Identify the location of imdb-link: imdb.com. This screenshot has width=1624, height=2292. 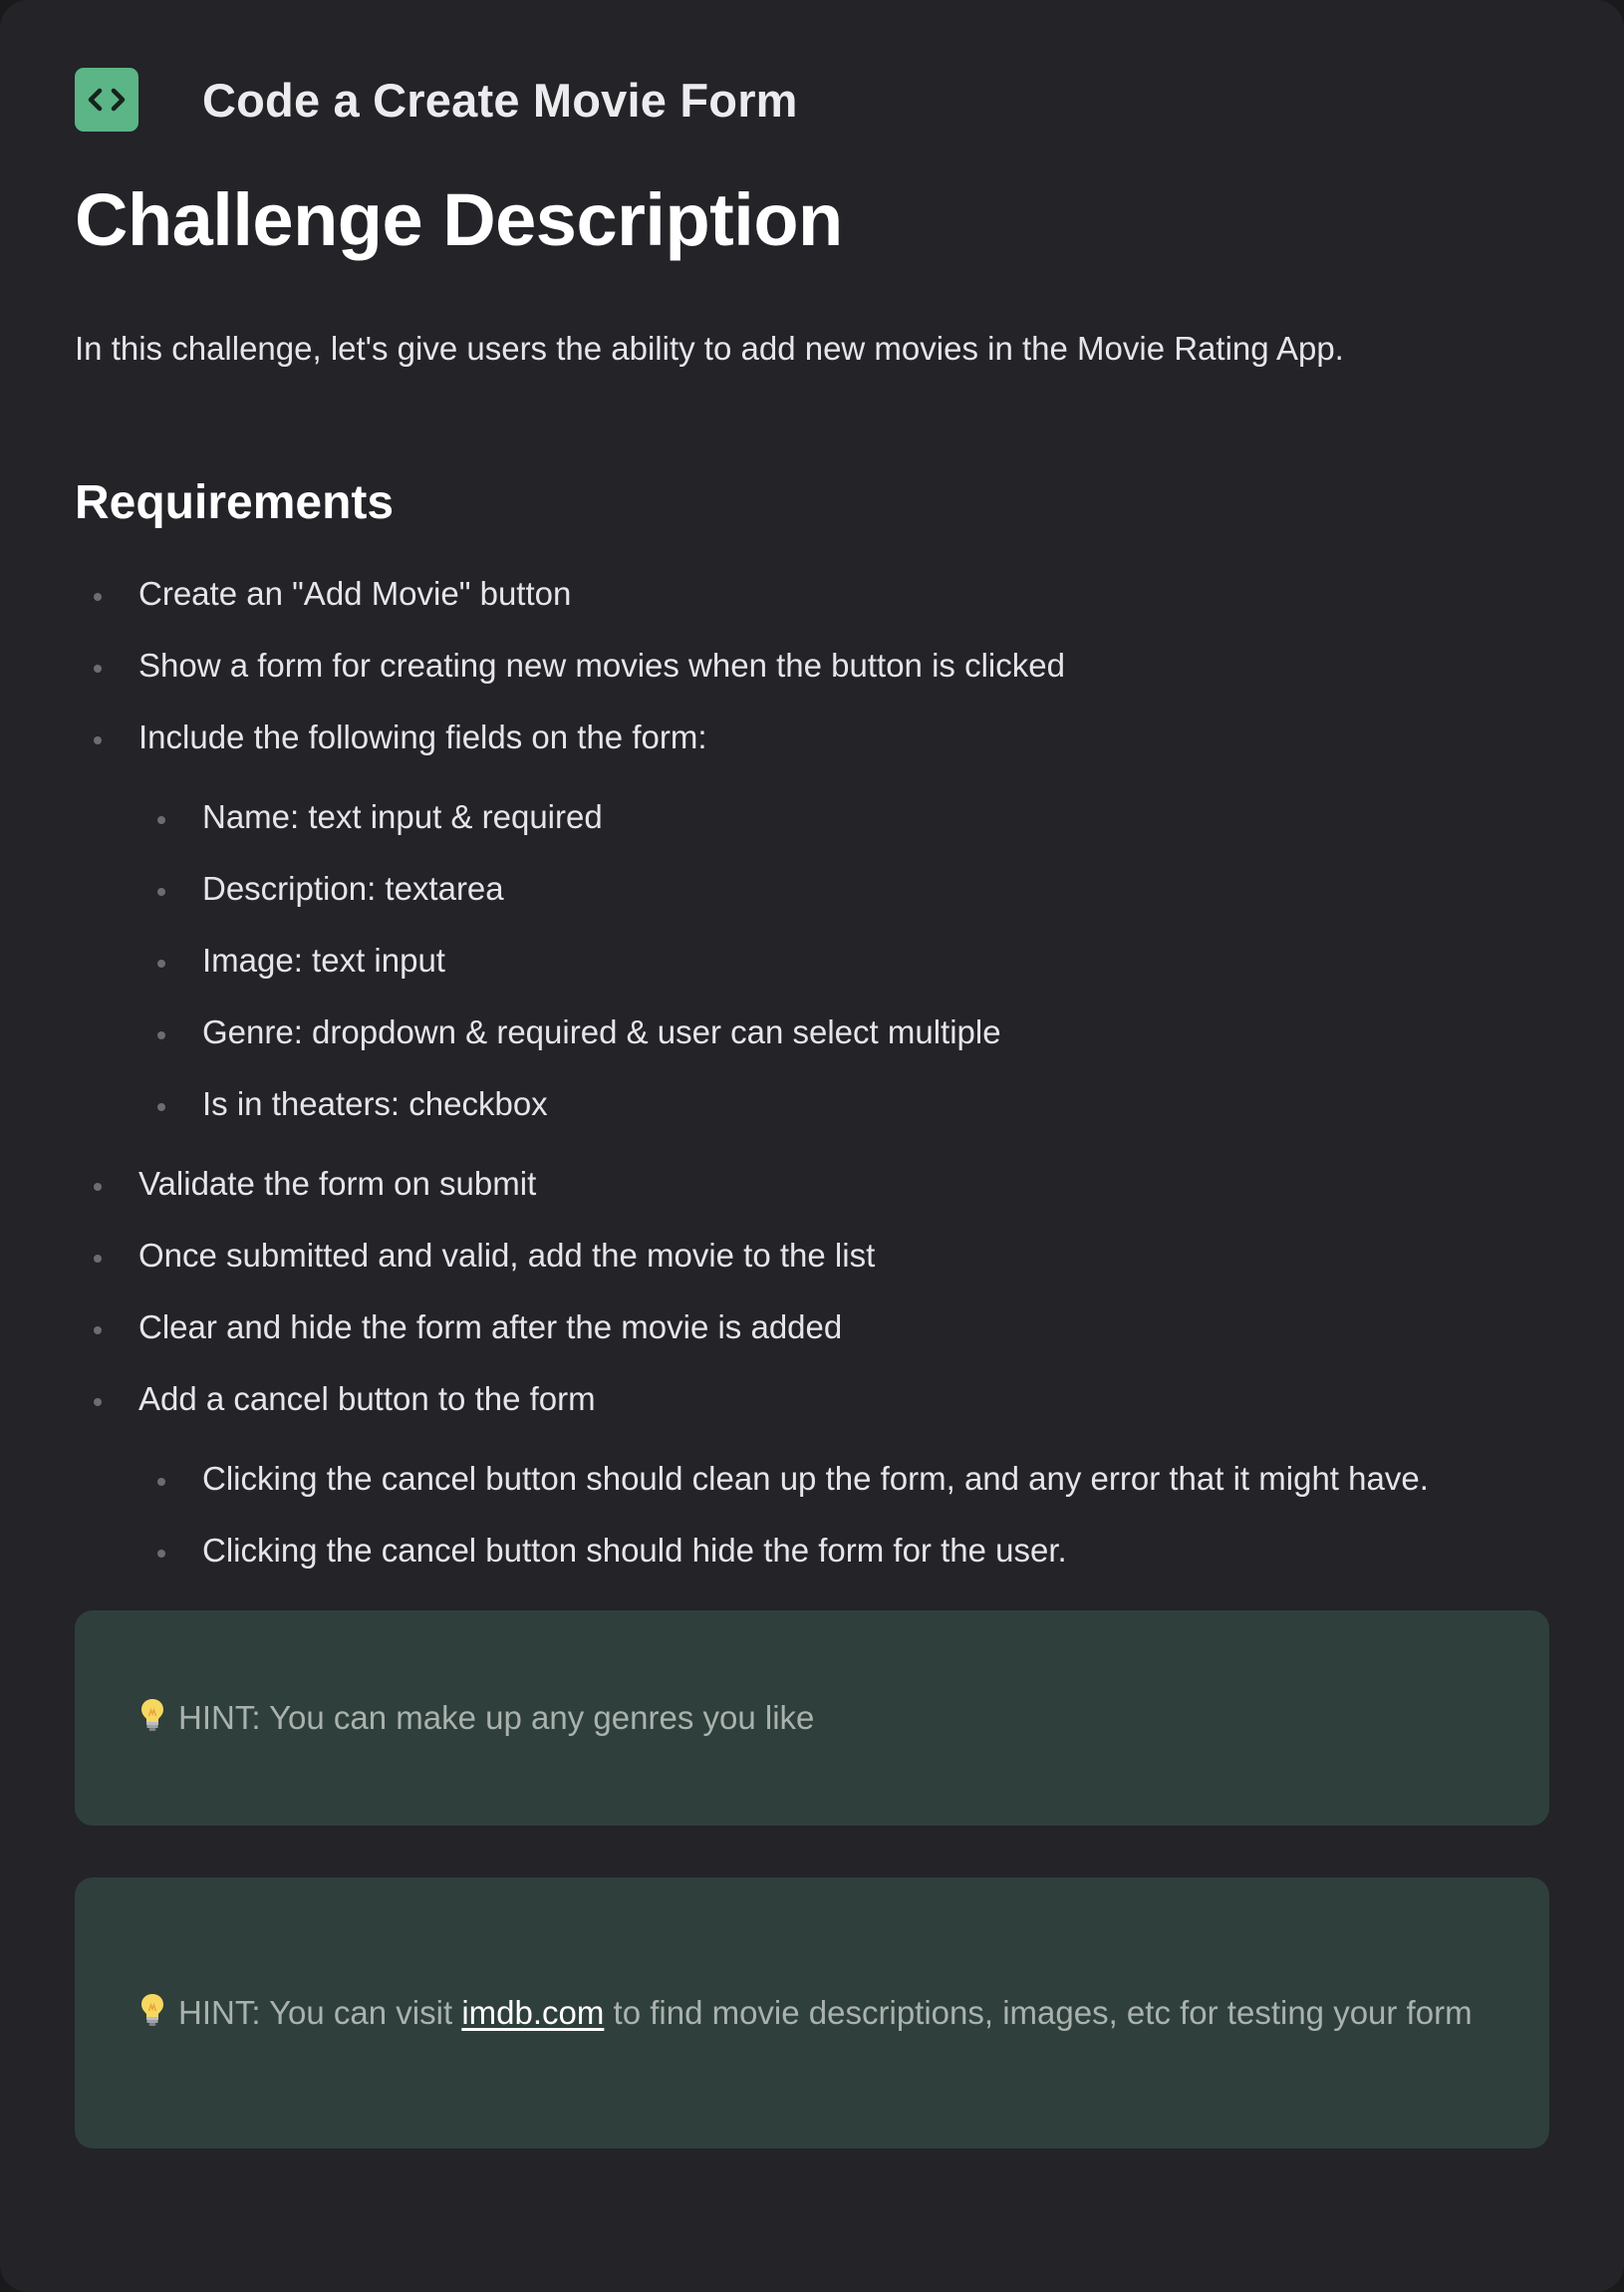
(532, 2012).